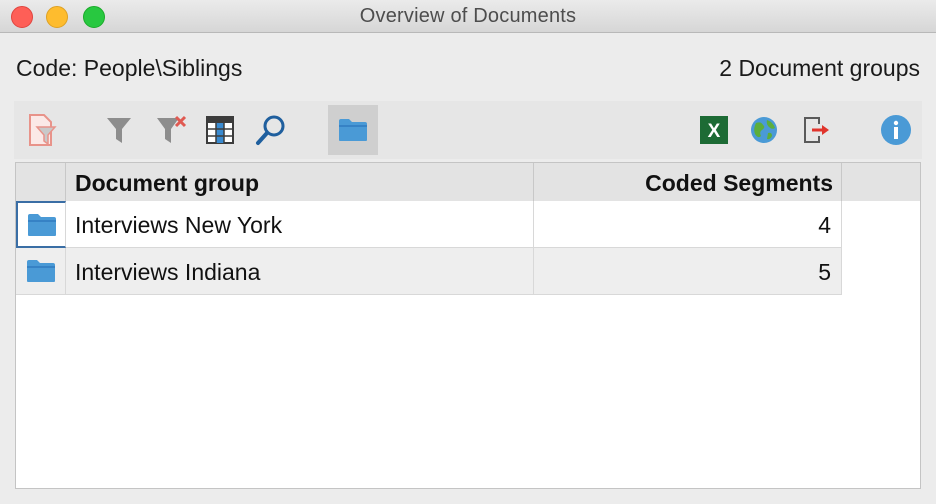  I want to click on info-button, so click(896, 130).